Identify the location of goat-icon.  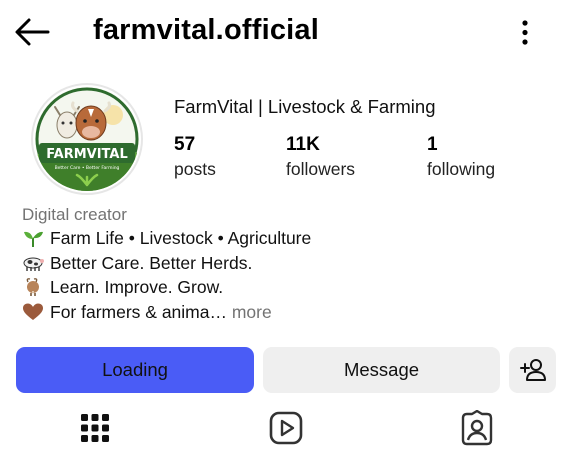
(32, 287).